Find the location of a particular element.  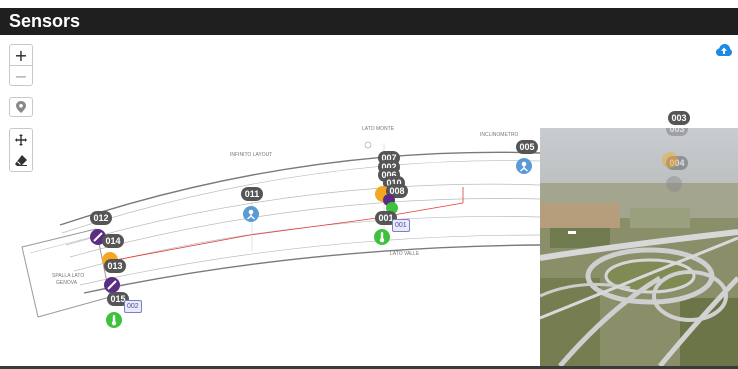

move-icon is located at coordinates (21, 139).